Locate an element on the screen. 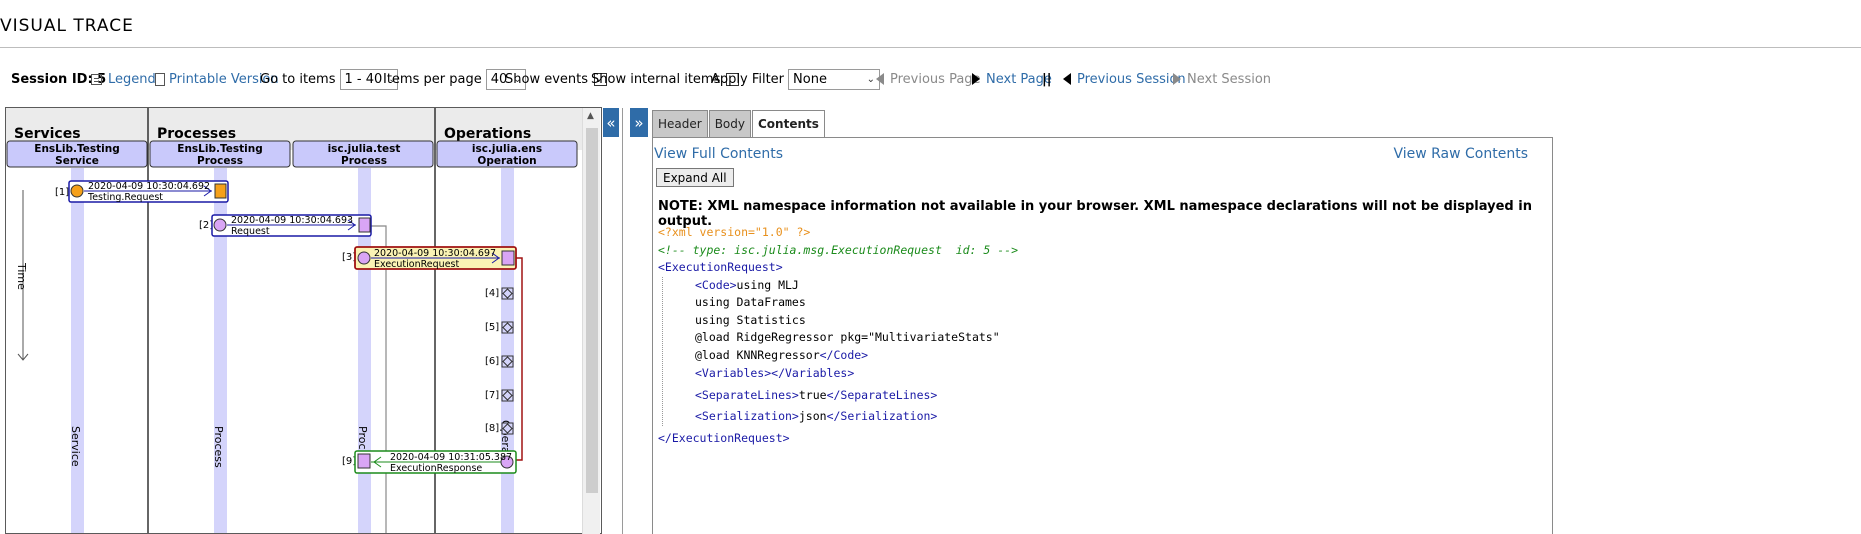 The height and width of the screenshot is (534, 1861). xml-code-line: @load KNNRegressor</Code> is located at coordinates (856, 356).